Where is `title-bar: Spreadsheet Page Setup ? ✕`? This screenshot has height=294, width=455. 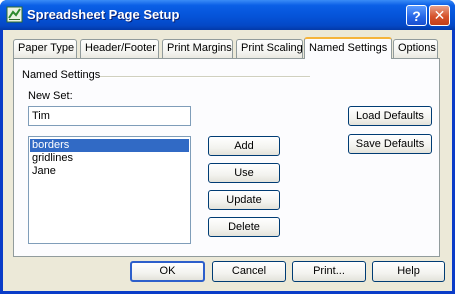 title-bar: Spreadsheet Page Setup ? ✕ is located at coordinates (227, 15).